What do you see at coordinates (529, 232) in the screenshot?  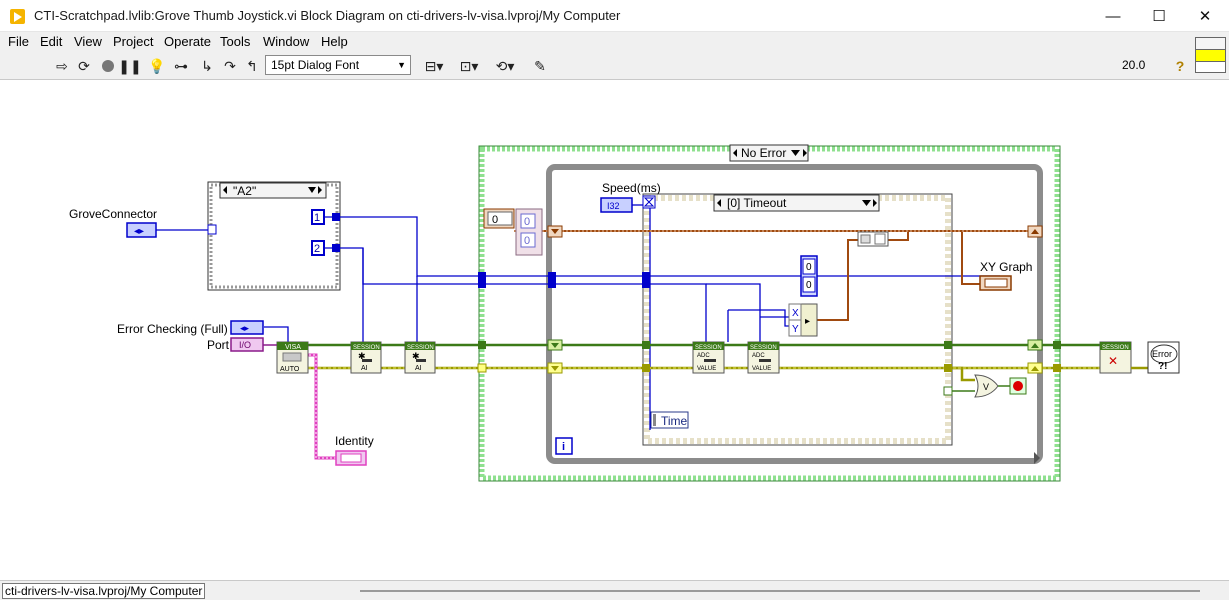 I see `cluster-constant: 0 0` at bounding box center [529, 232].